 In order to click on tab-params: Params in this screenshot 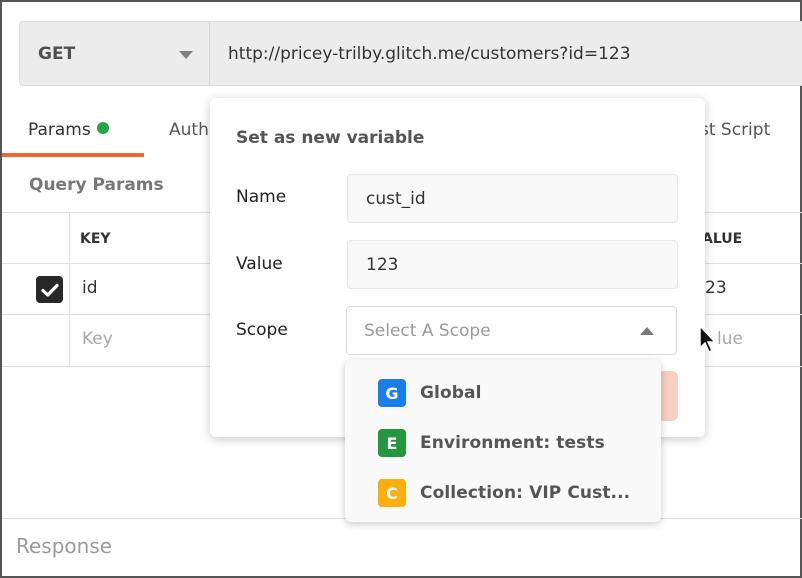, I will do `click(68, 130)`.